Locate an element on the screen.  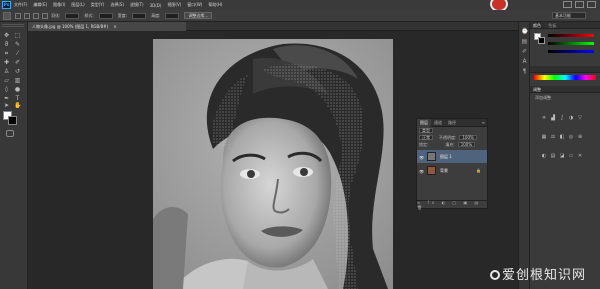
clone-stamp-tool-icon: ♙ is located at coordinates (6, 71).